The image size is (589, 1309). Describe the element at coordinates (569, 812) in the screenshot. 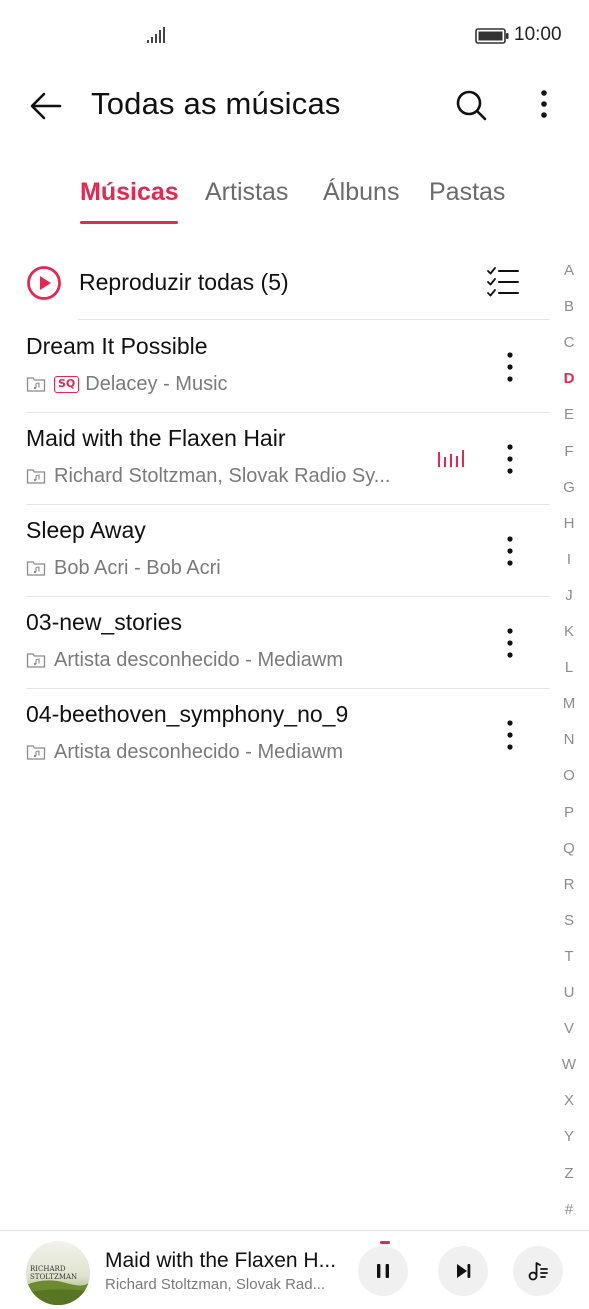

I see `alphabet-letter: P` at that location.